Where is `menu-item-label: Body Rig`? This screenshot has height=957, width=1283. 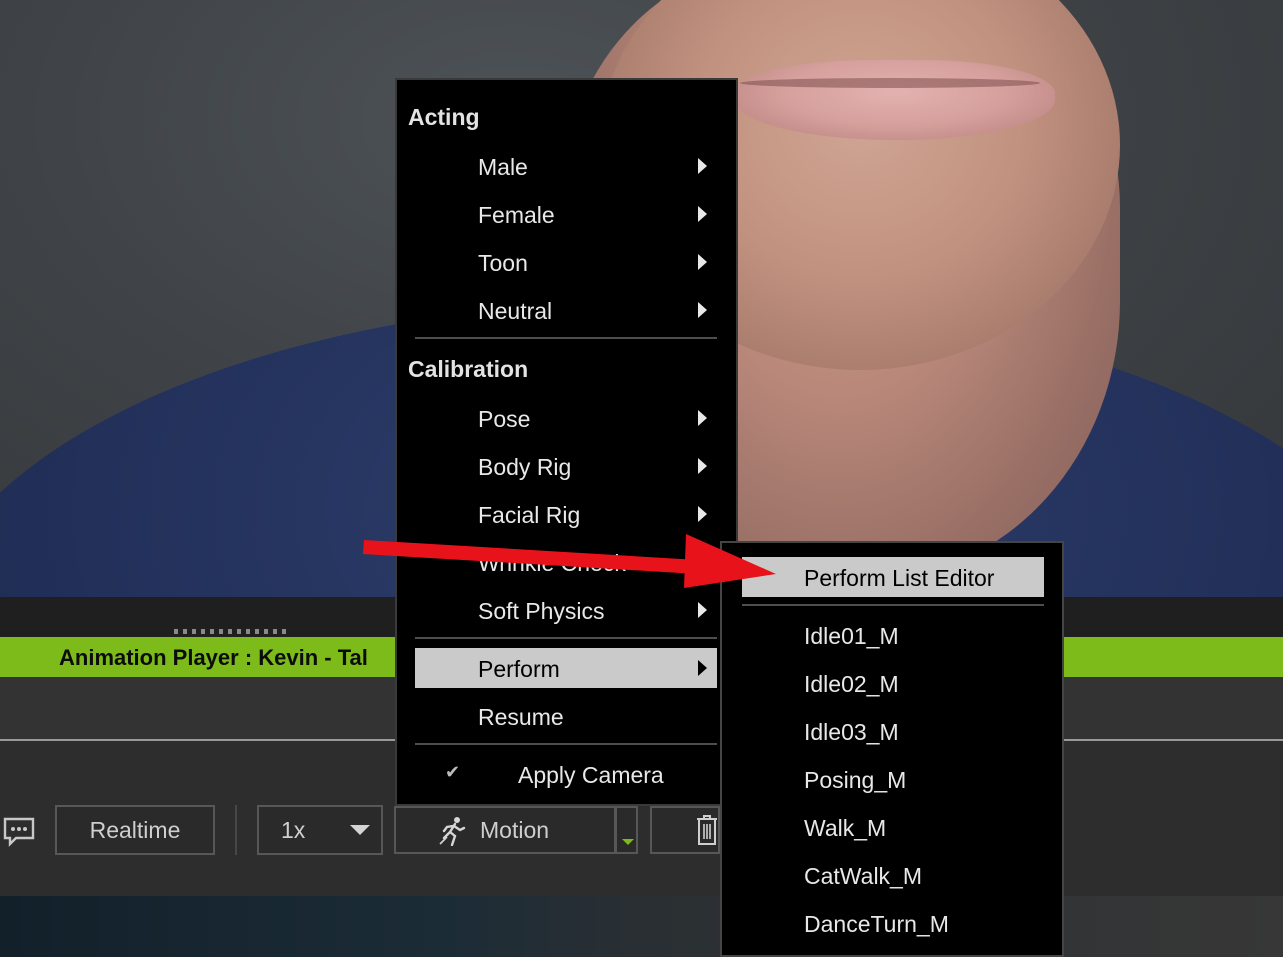
menu-item-label: Body Rig is located at coordinates (525, 467).